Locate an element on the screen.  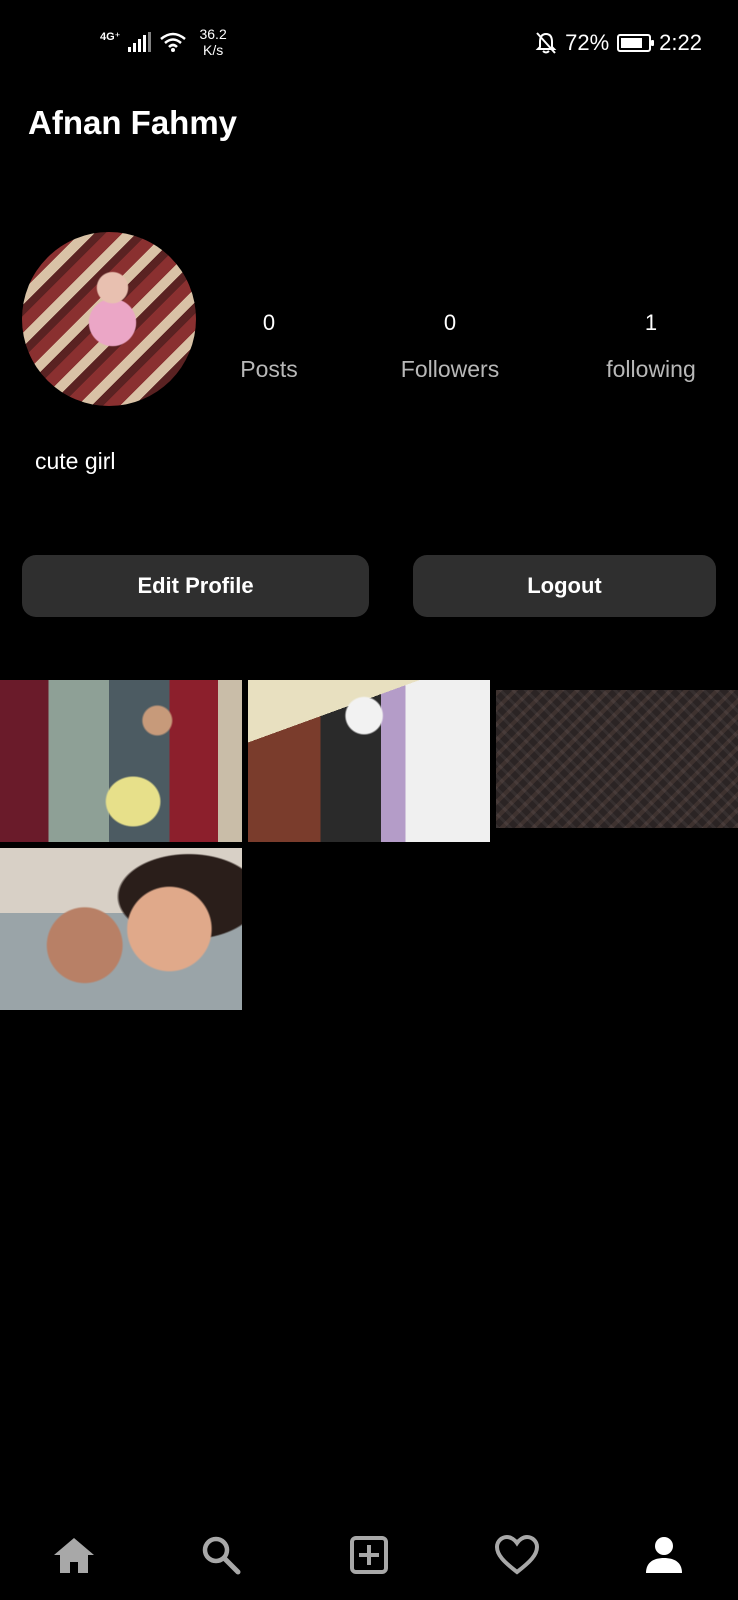
profile-name: Afnan Fahmy is located at coordinates (133, 122).